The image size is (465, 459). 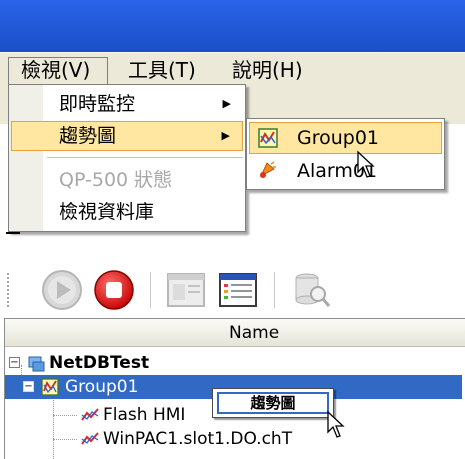 I want to click on window-titlebar, so click(x=232, y=26).